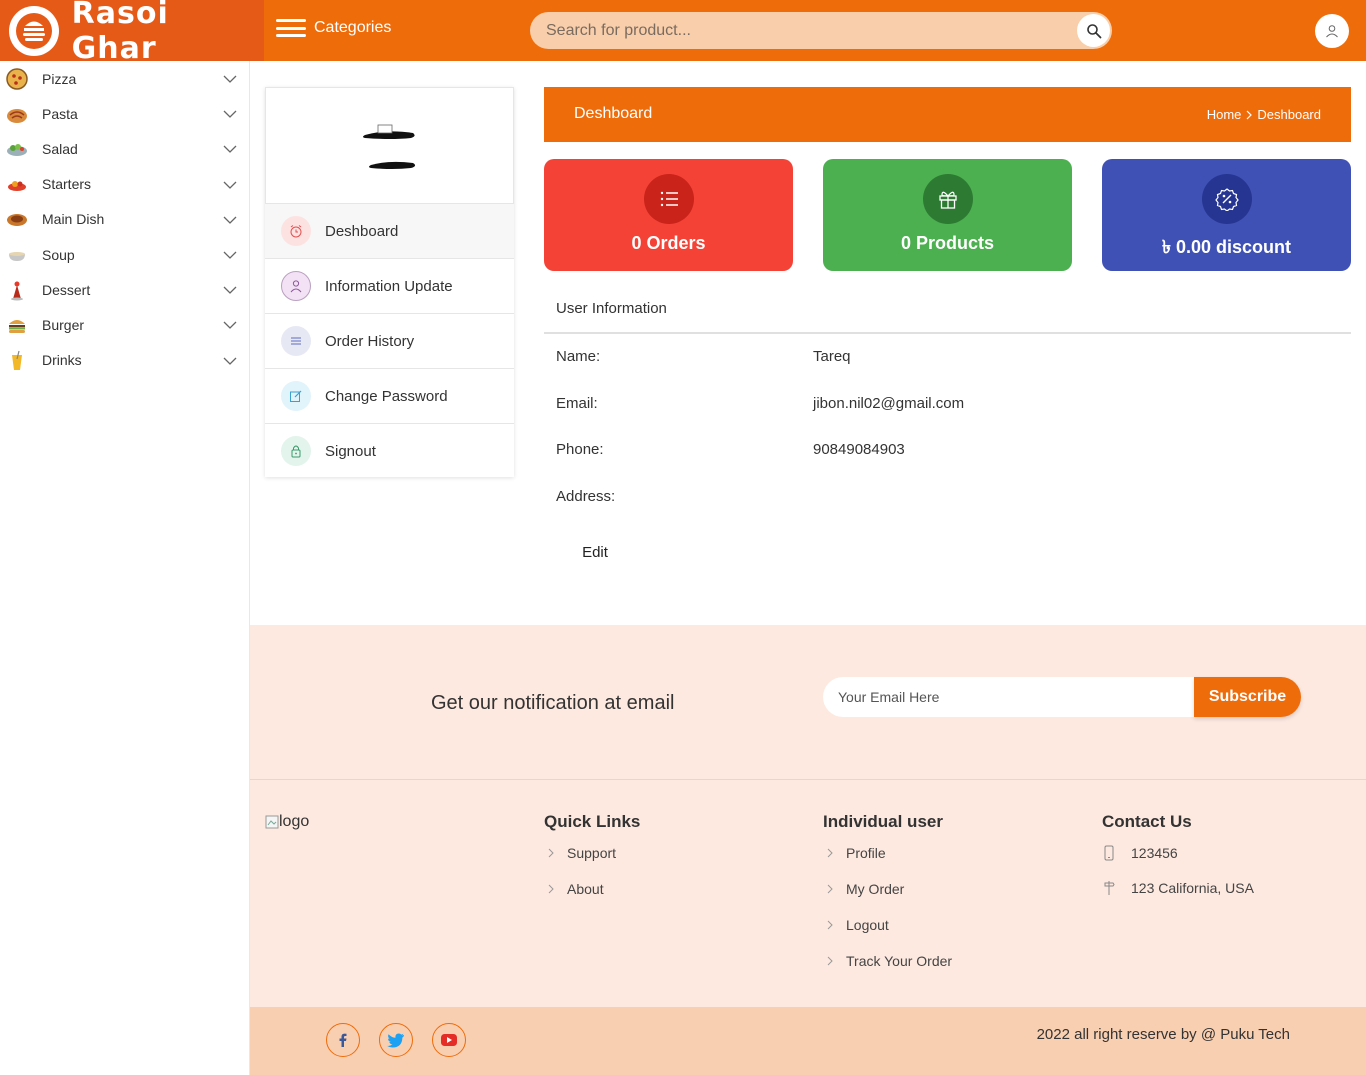  I want to click on quick-links-column: Quick Links Support About, so click(592, 864).